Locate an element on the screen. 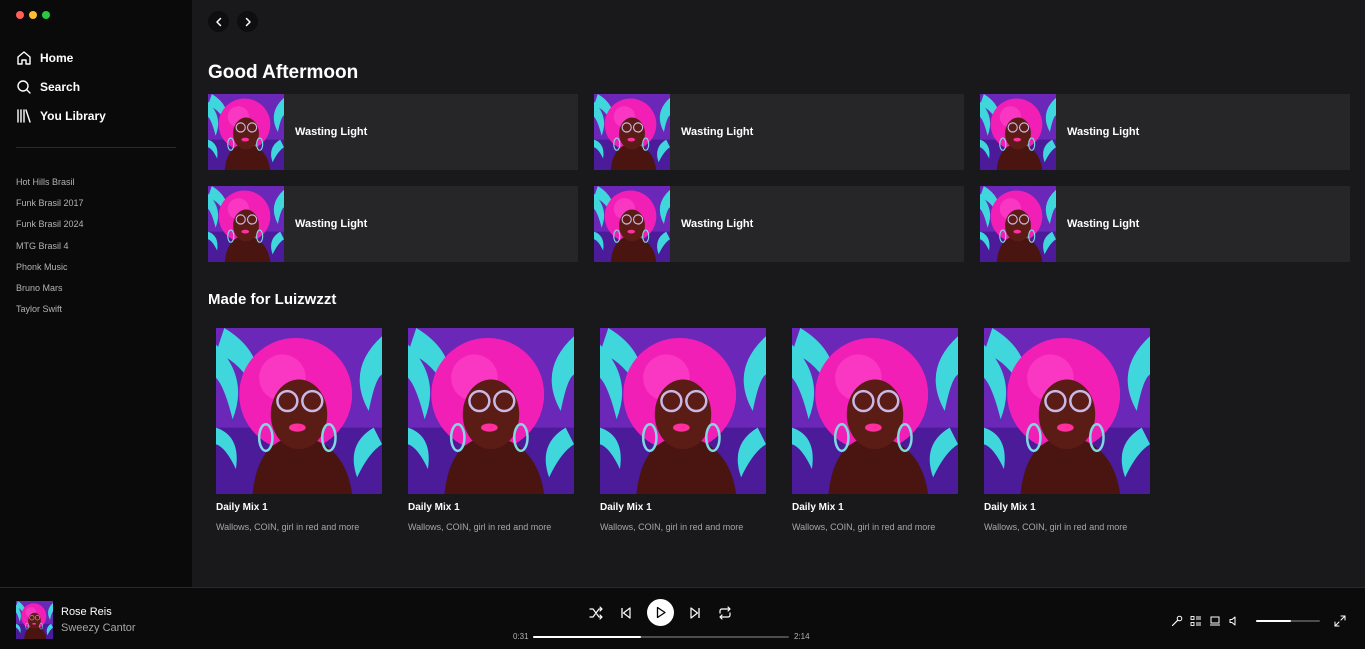 The height and width of the screenshot is (649, 1365). microphone-button is located at coordinates (1177, 621).